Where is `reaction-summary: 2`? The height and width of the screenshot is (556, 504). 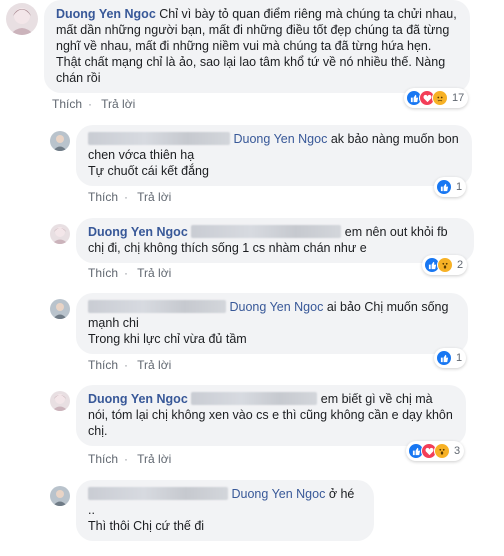
reaction-summary: 2 is located at coordinates (445, 265).